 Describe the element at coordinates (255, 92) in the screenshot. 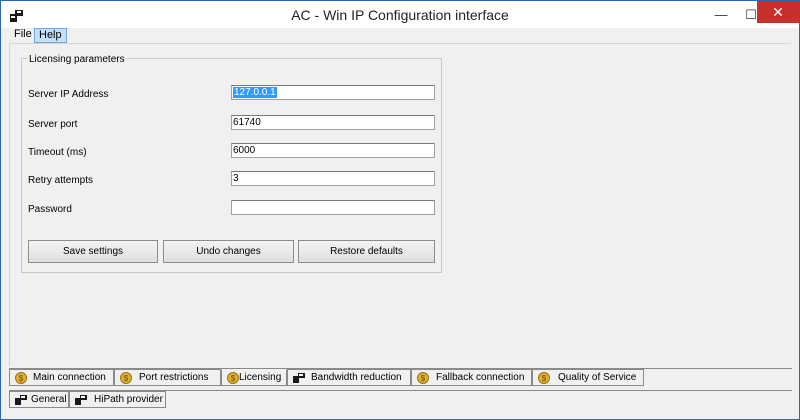

I see `server-ip-value: 127.0.0.1` at that location.